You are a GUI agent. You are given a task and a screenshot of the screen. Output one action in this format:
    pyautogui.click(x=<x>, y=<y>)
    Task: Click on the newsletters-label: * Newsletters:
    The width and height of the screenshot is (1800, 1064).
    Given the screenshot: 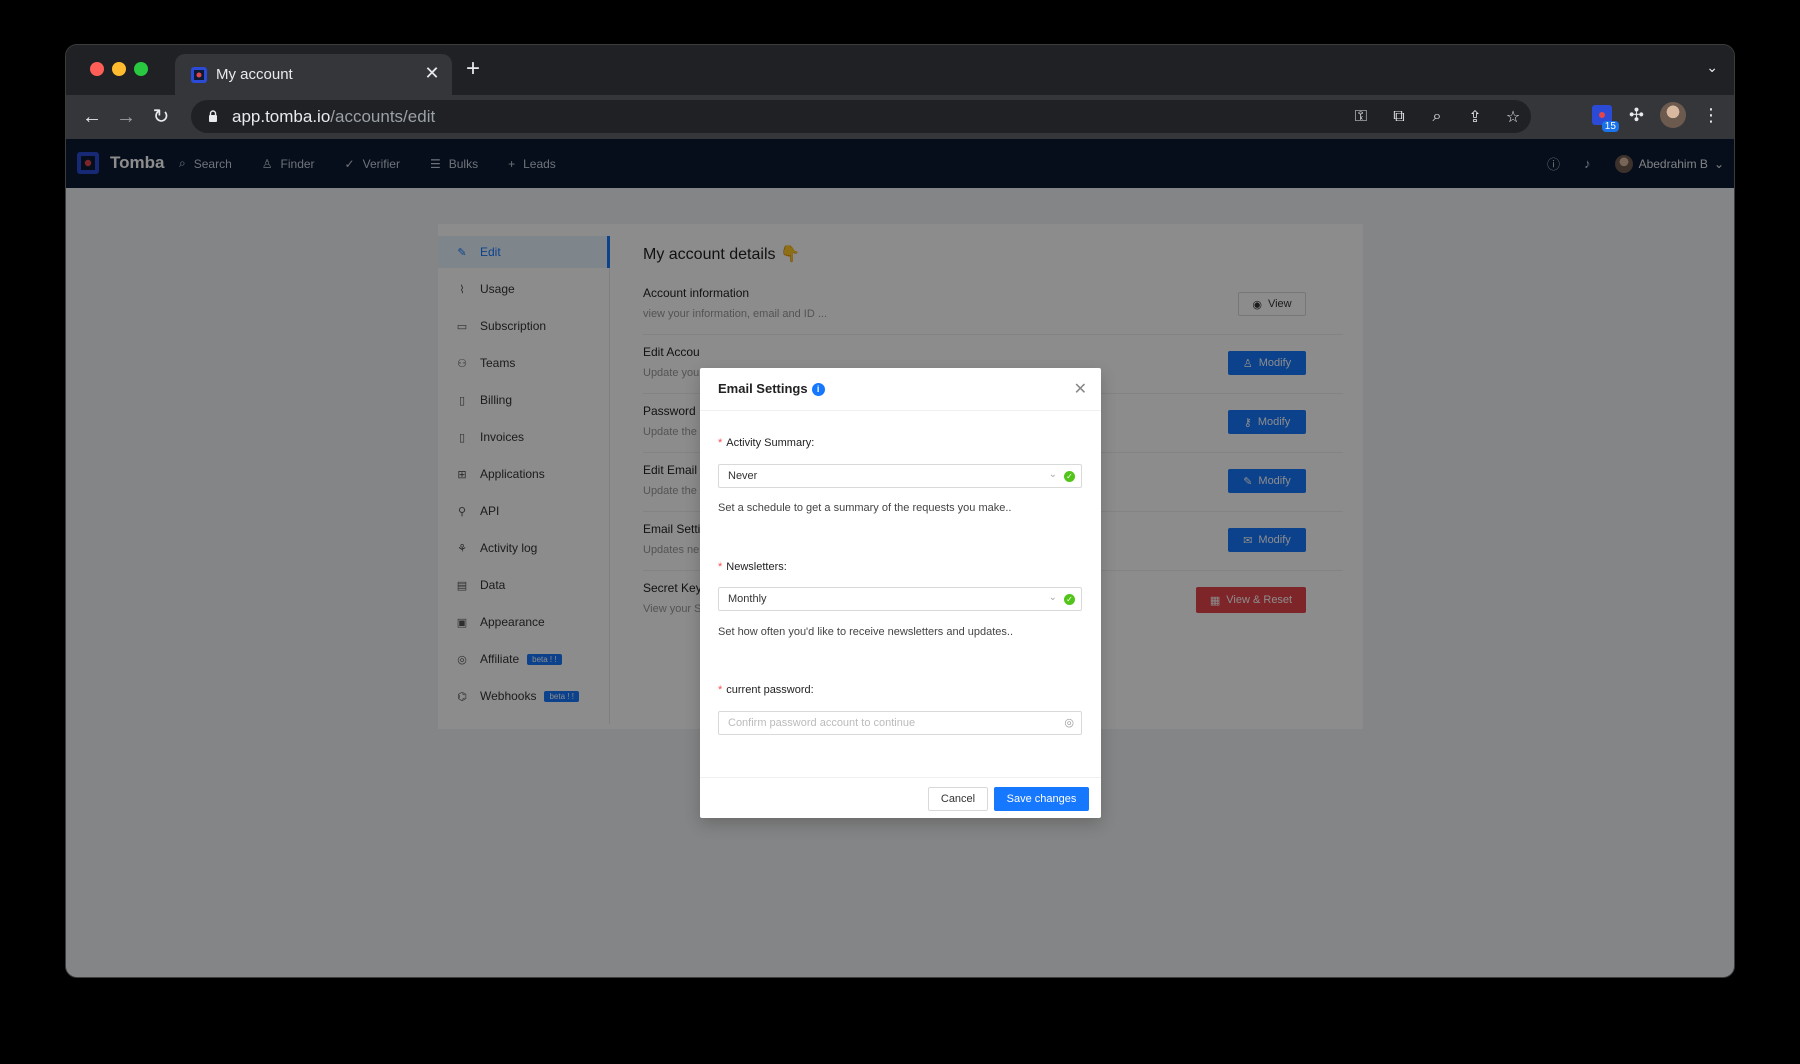 What is the action you would take?
    pyautogui.click(x=752, y=567)
    